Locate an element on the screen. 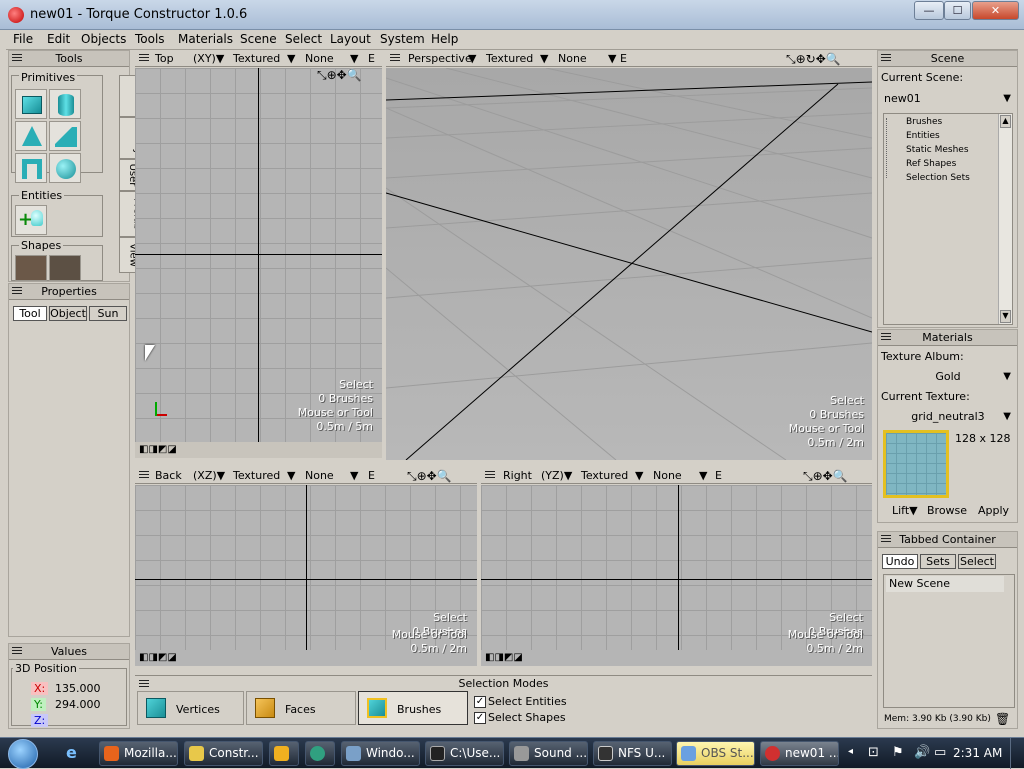 This screenshot has width=1024, height=769. tab-user: User is located at coordinates (128, 175).